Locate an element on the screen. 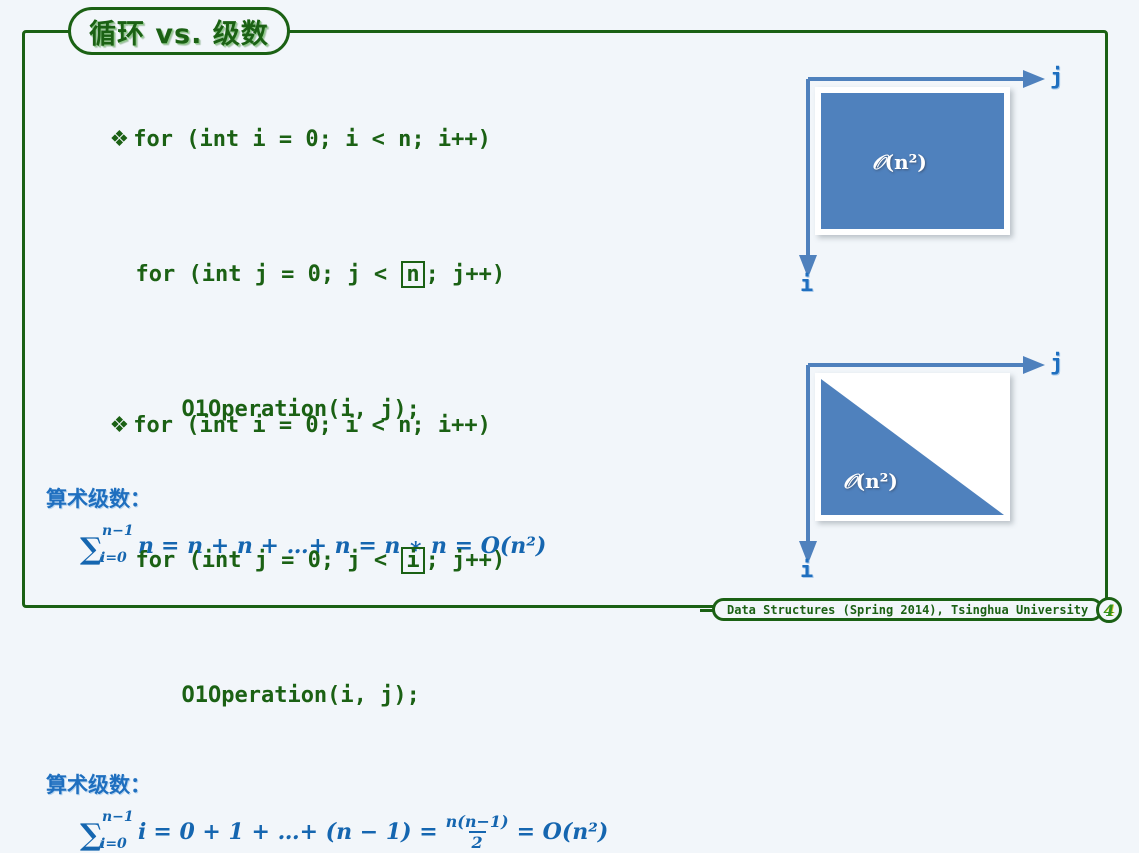  triangle-complexity-label: 𝒪(n²) is located at coordinates (870, 481).